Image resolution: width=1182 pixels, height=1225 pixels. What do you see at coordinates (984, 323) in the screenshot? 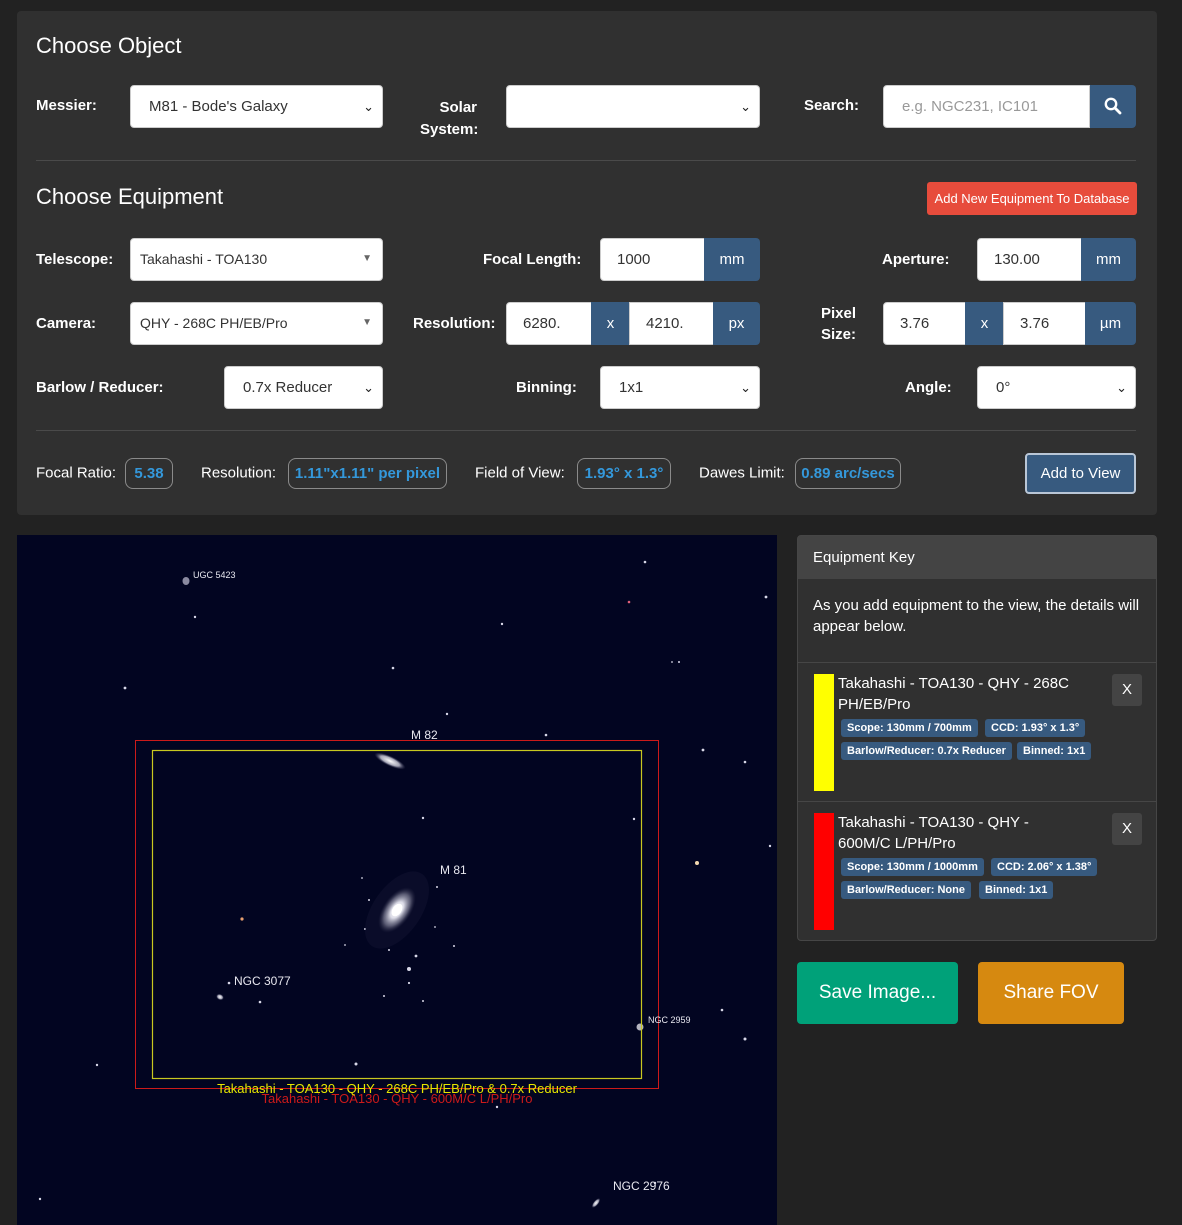
I see `pixel-x-separator: x` at bounding box center [984, 323].